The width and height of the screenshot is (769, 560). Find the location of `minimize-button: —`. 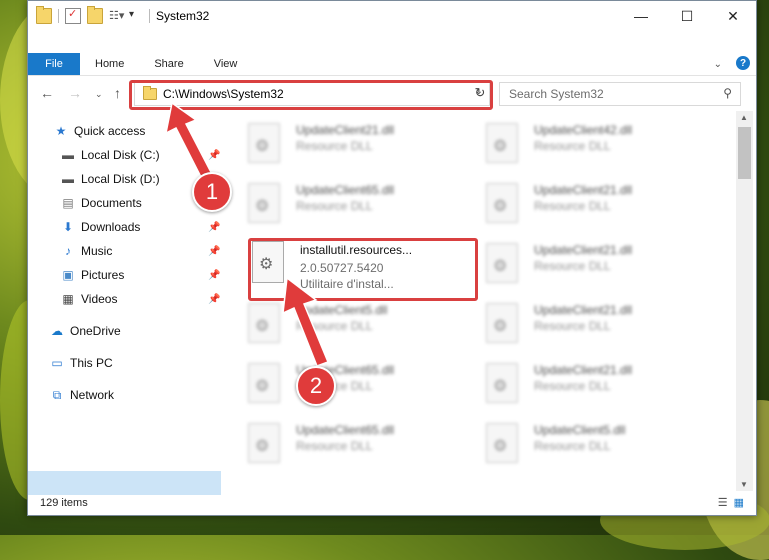

minimize-button: — is located at coordinates (641, 16).